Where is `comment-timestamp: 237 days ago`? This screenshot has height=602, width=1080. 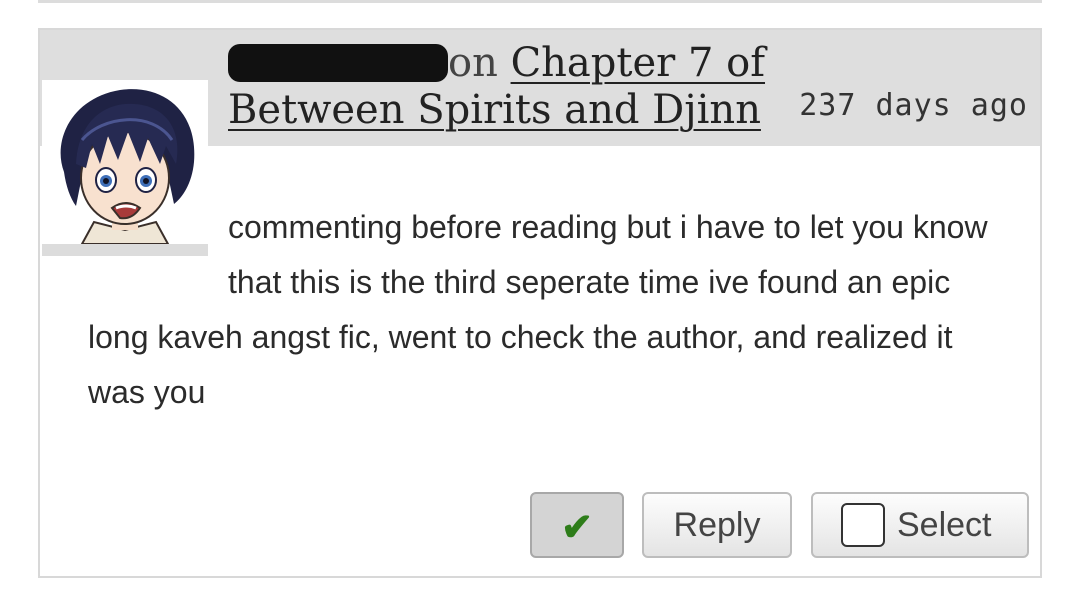 comment-timestamp: 237 days ago is located at coordinates (913, 105).